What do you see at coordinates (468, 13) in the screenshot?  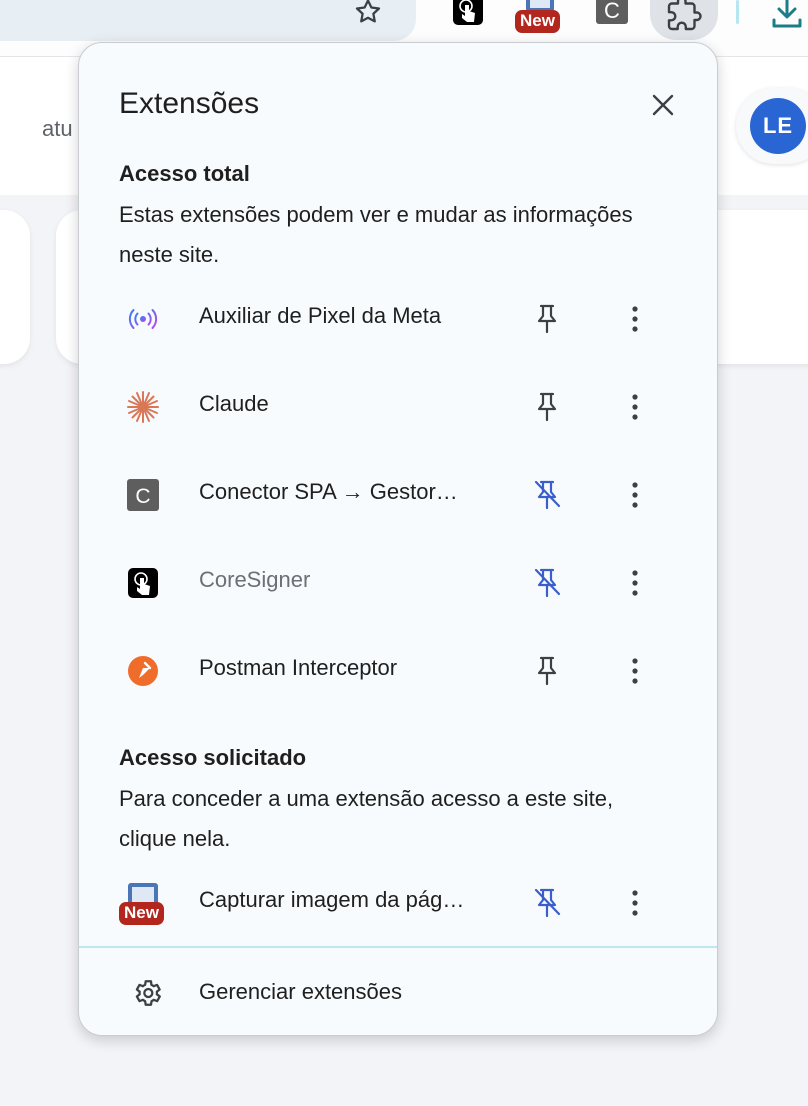 I see `coresigner-toolbar-icon` at bounding box center [468, 13].